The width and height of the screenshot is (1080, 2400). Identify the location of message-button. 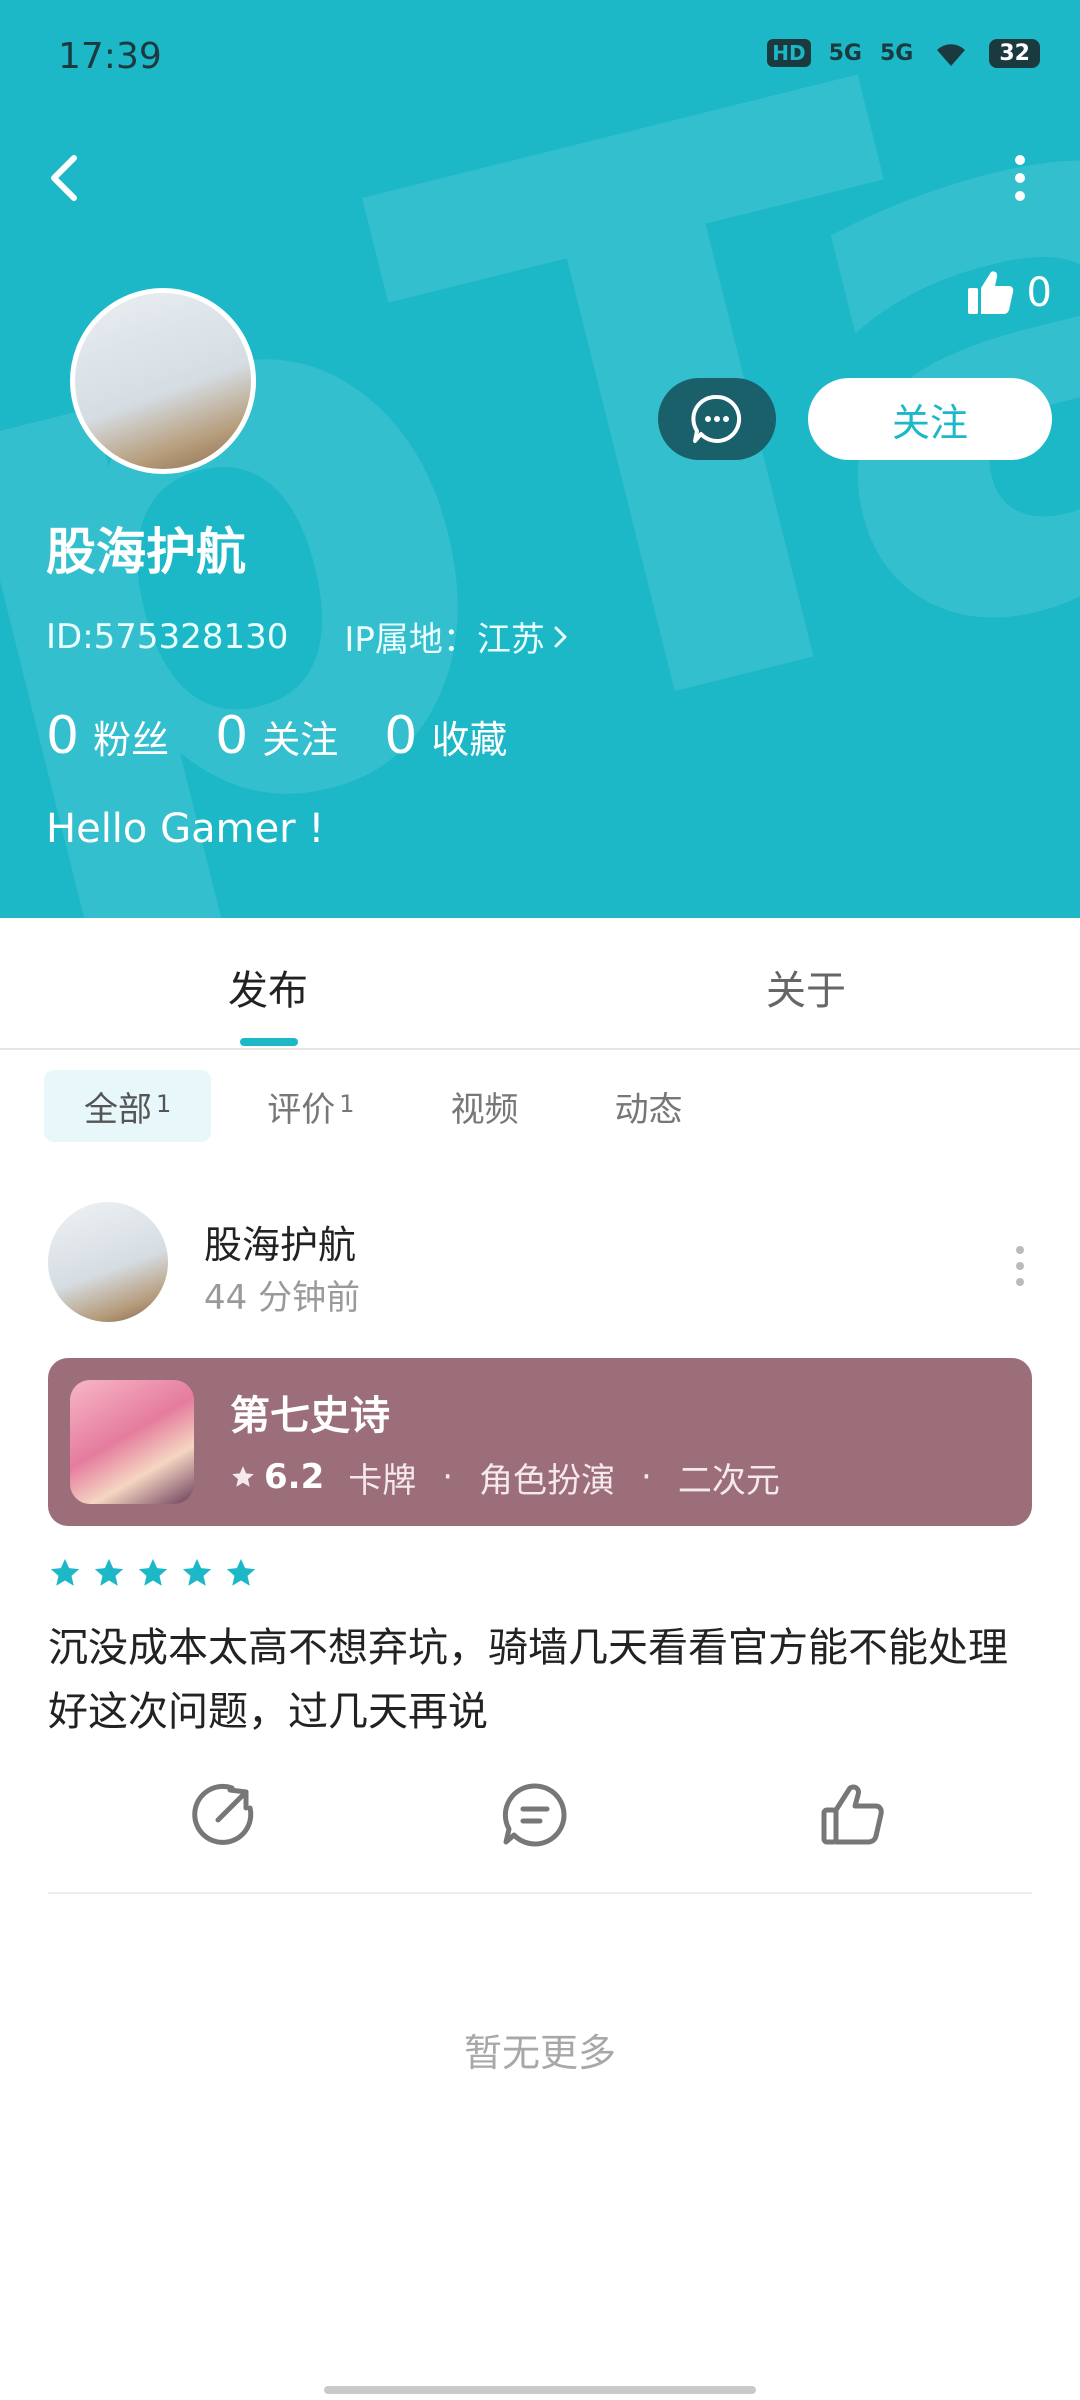
(717, 419).